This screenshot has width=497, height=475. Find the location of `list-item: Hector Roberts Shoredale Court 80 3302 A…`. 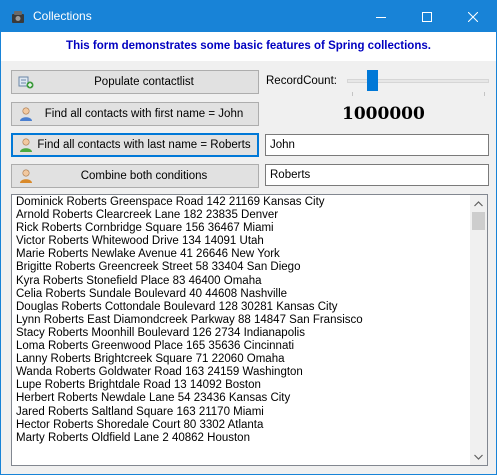

list-item: Hector Roberts Shoredale Court 80 3302 A… is located at coordinates (241, 425).